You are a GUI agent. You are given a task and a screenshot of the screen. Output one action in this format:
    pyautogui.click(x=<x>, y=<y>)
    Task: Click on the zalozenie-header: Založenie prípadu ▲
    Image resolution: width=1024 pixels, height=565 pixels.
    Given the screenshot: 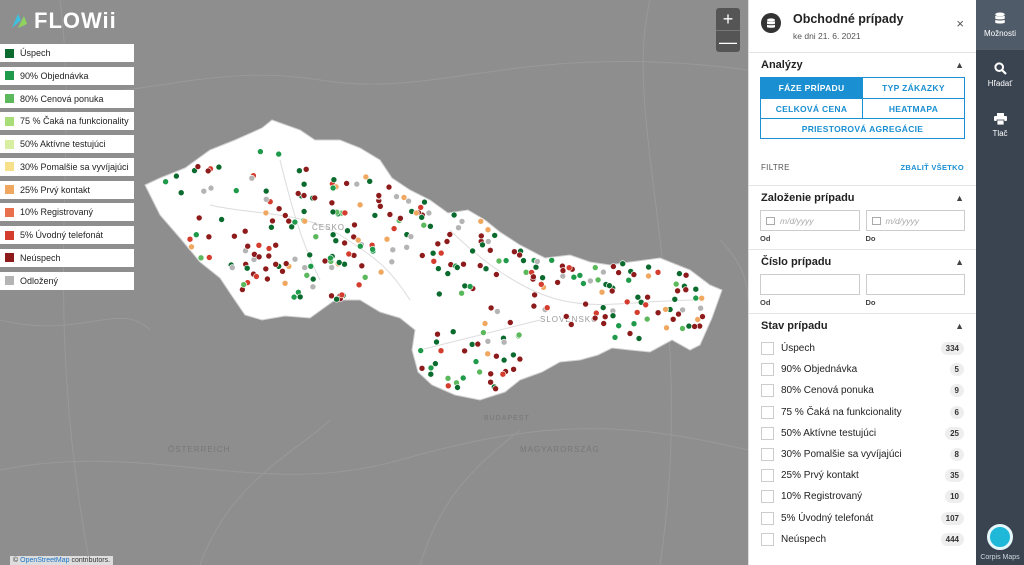 What is the action you would take?
    pyautogui.click(x=862, y=198)
    